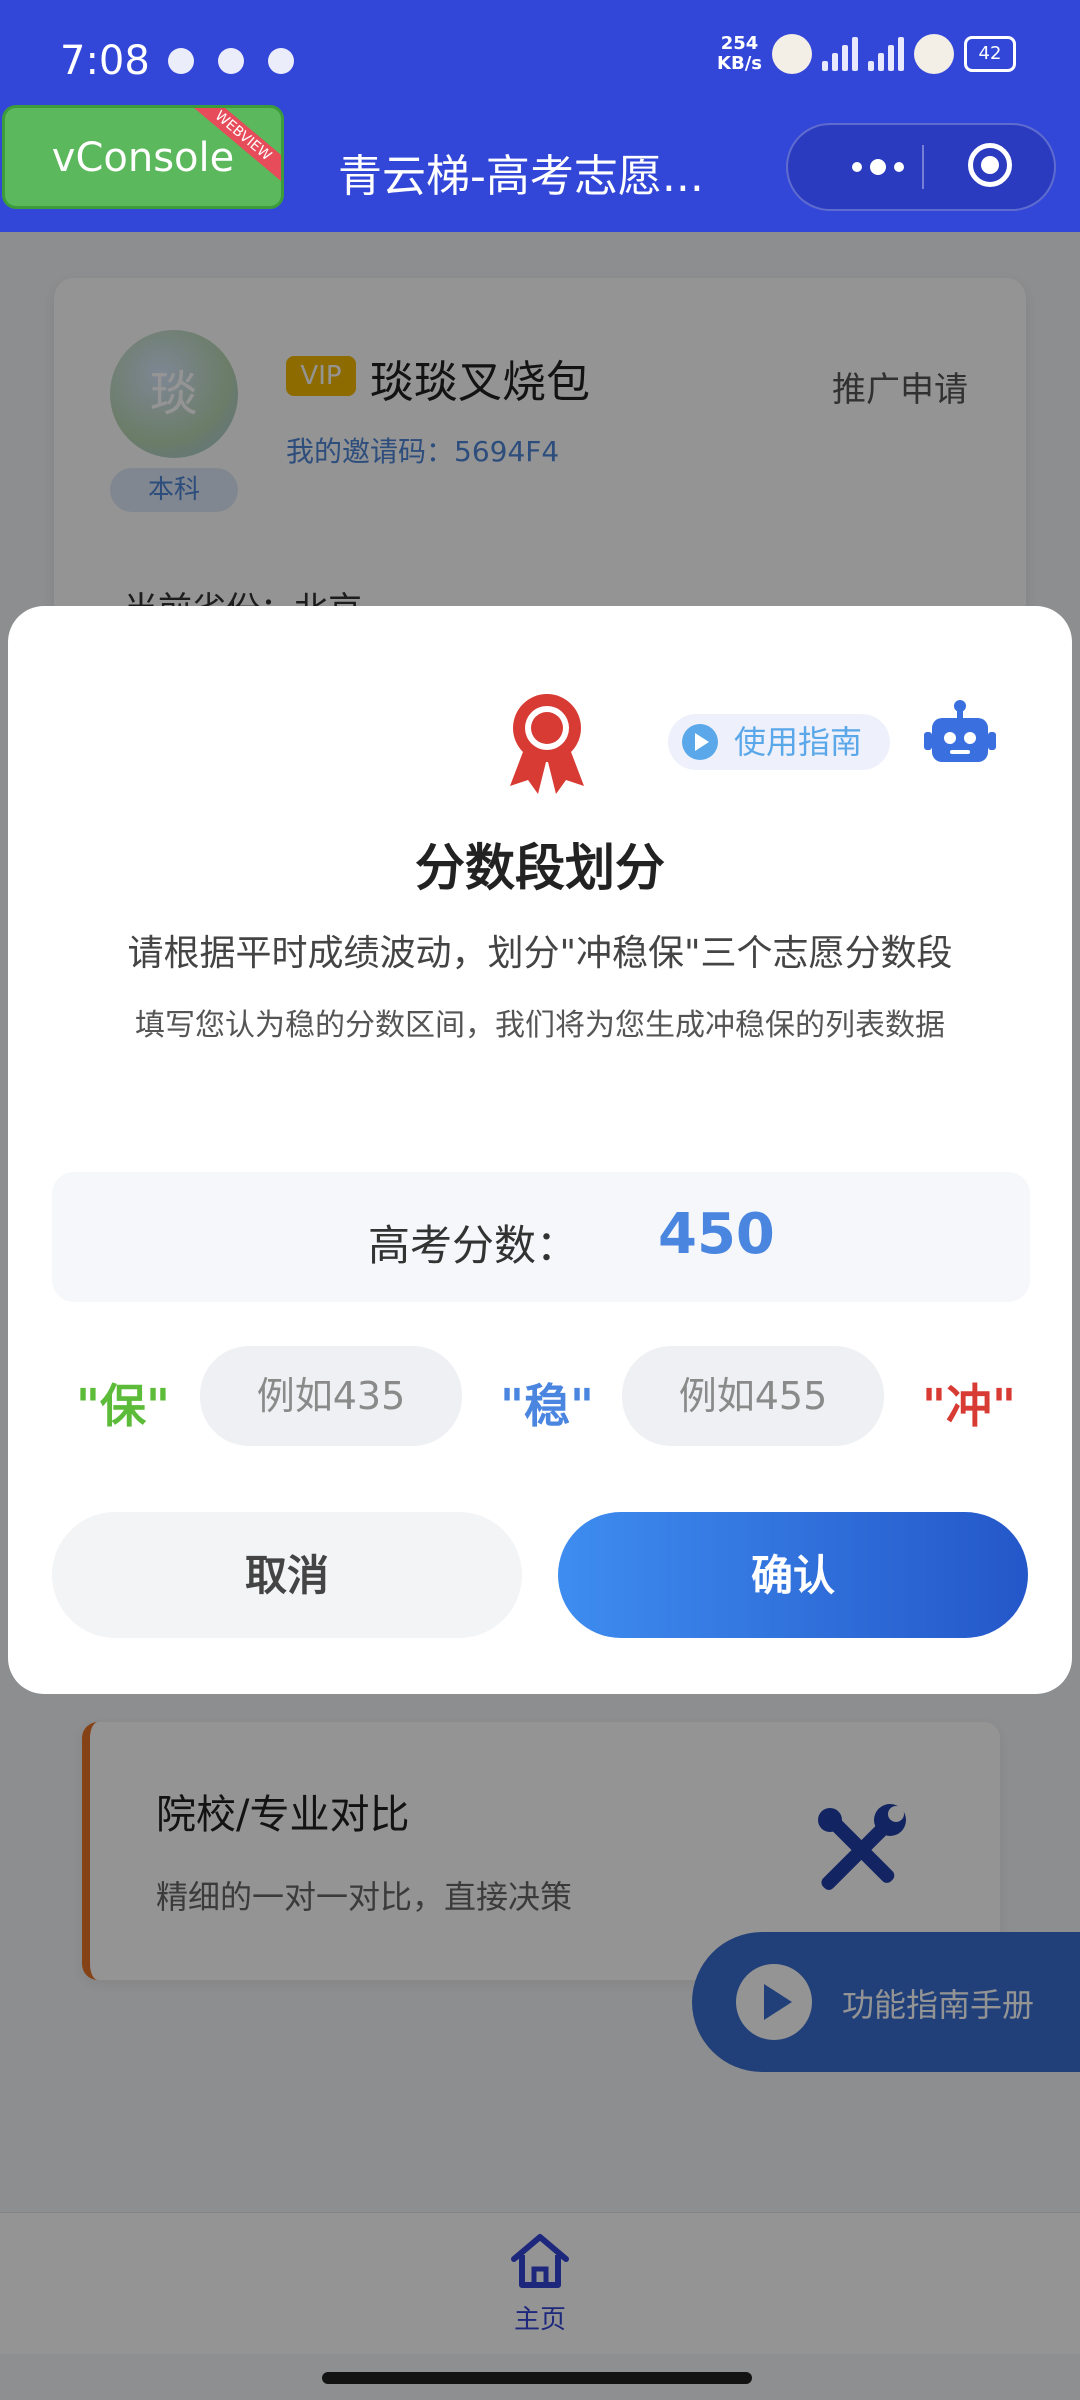 This screenshot has width=1080, height=2400. I want to click on capsule-divider, so click(923, 167).